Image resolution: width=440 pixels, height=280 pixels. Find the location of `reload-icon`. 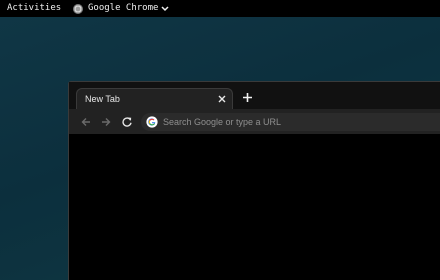

reload-icon is located at coordinates (127, 122).